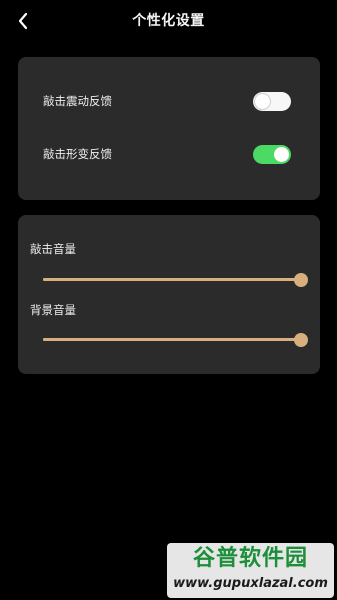 The image size is (337, 600). What do you see at coordinates (53, 310) in the screenshot?
I see `background-volume-label: 背景音量` at bounding box center [53, 310].